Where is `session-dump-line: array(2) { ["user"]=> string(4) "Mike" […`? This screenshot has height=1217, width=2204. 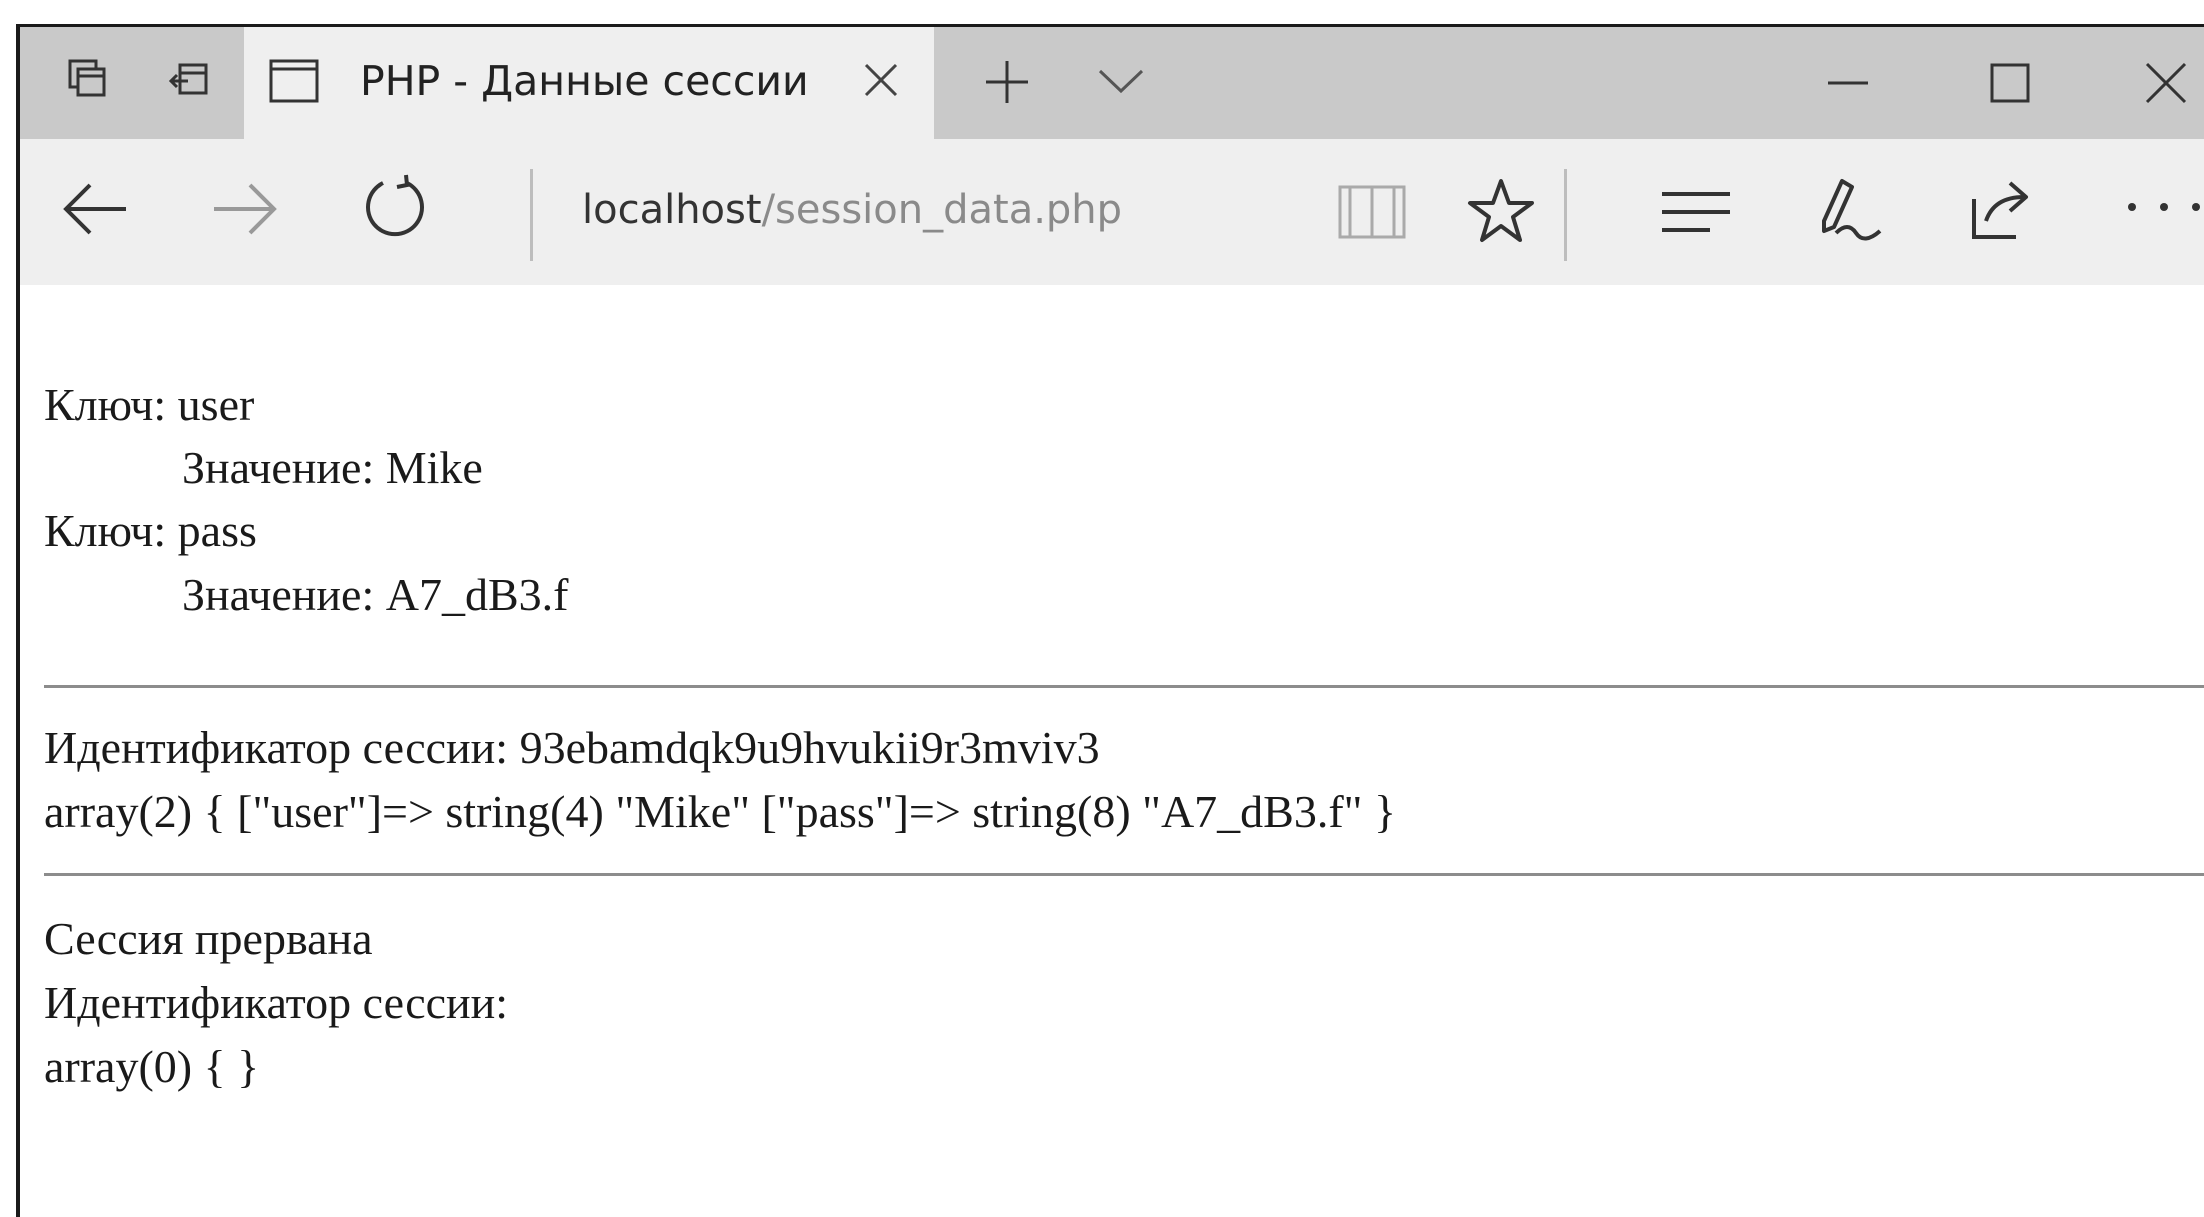
session-dump-line: array(2) { ["user"]=> string(4) "Mike" [… is located at coordinates (720, 811).